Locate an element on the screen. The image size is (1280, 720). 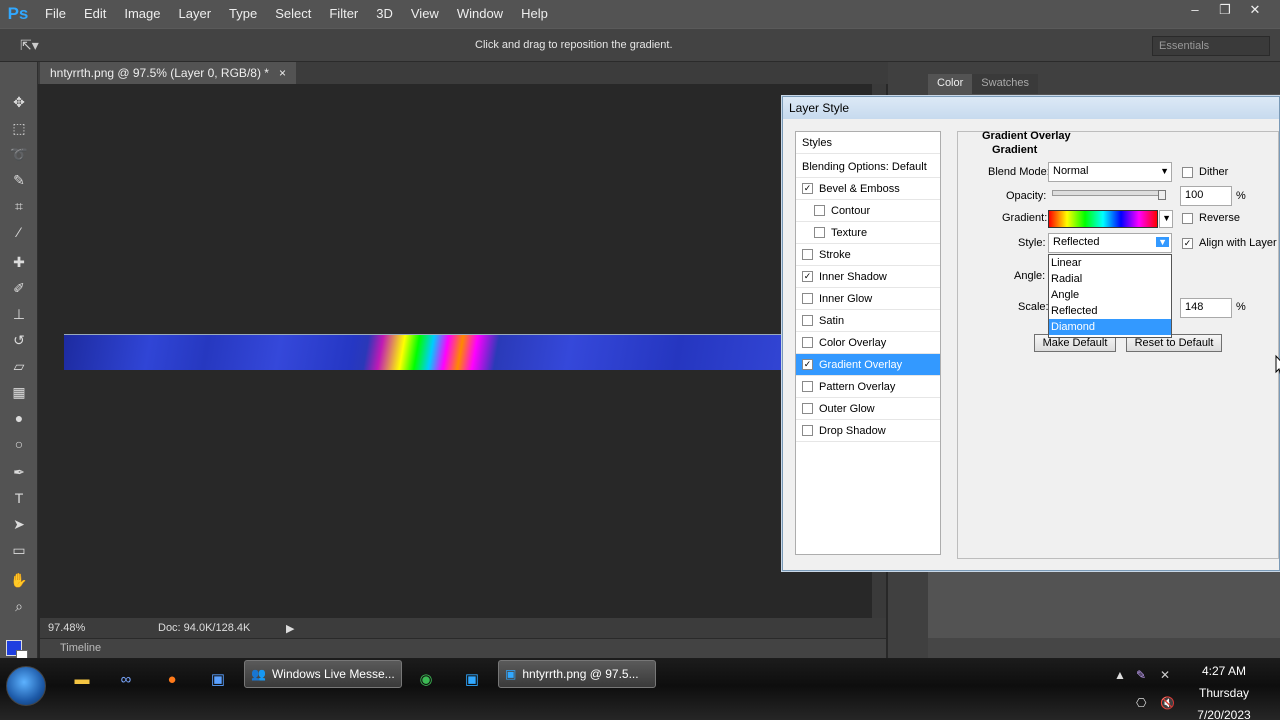
opacity-input: 100 is located at coordinates (1206, 196).